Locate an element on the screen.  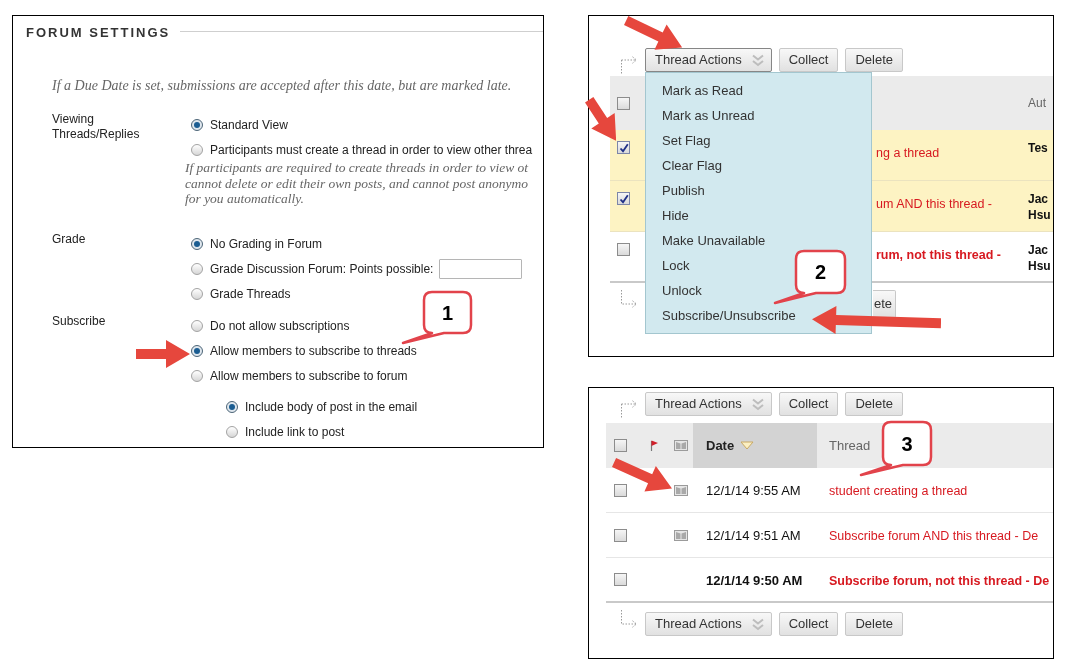
option-label: No Grading in Forum is located at coordinates (266, 244).